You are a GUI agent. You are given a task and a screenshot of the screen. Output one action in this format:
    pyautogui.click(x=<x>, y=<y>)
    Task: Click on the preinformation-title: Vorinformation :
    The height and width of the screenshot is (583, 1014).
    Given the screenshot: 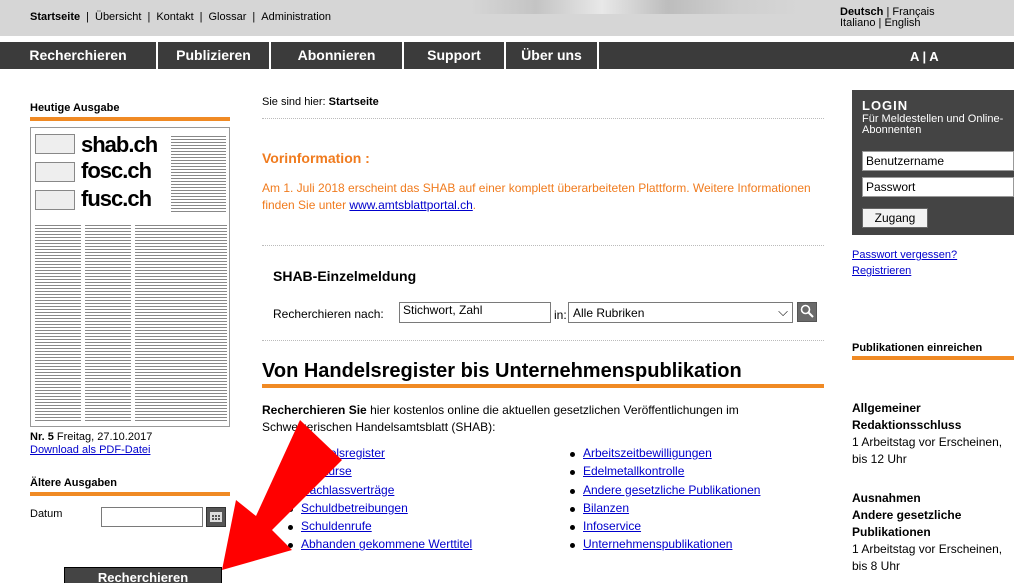 What is the action you would take?
    pyautogui.click(x=316, y=158)
    